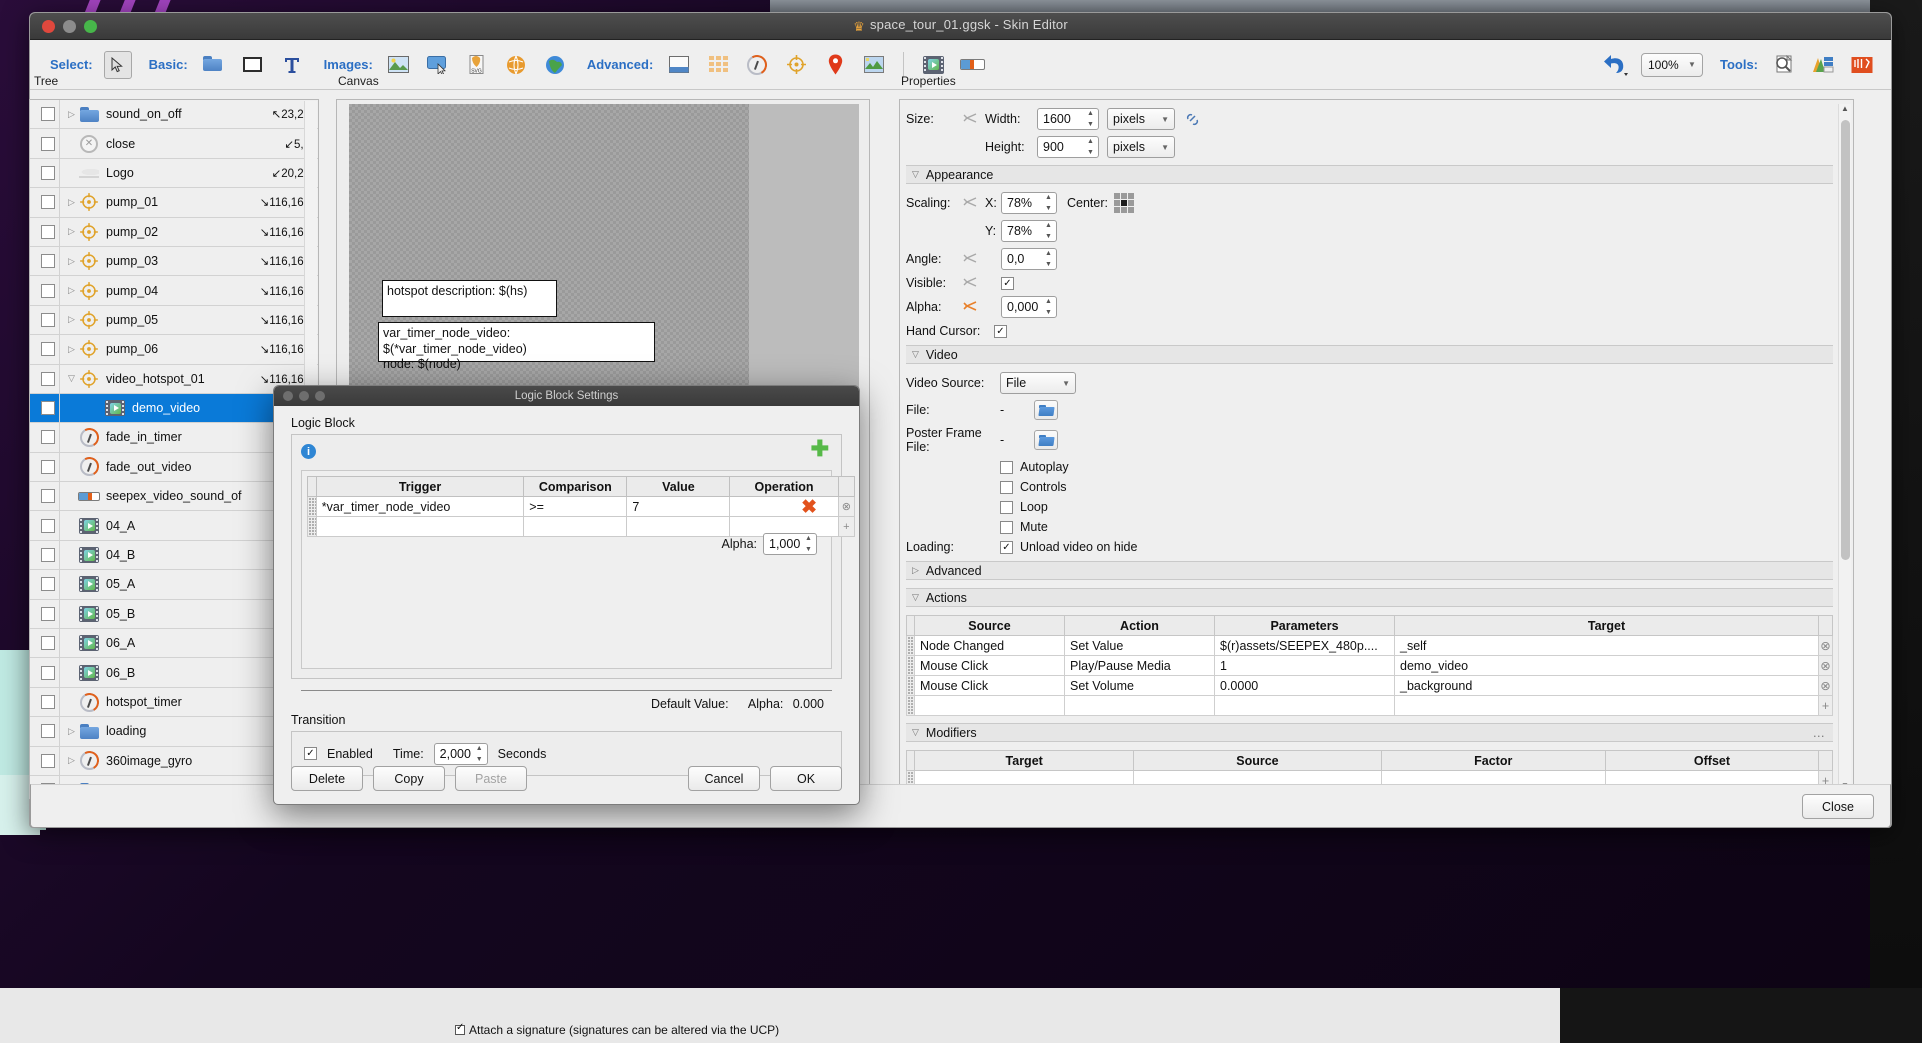 Image resolution: width=1922 pixels, height=1043 pixels. Describe the element at coordinates (174, 203) in the screenshot. I see `tree-row-pump_01: ▷ pump_01 ↘116,160` at that location.